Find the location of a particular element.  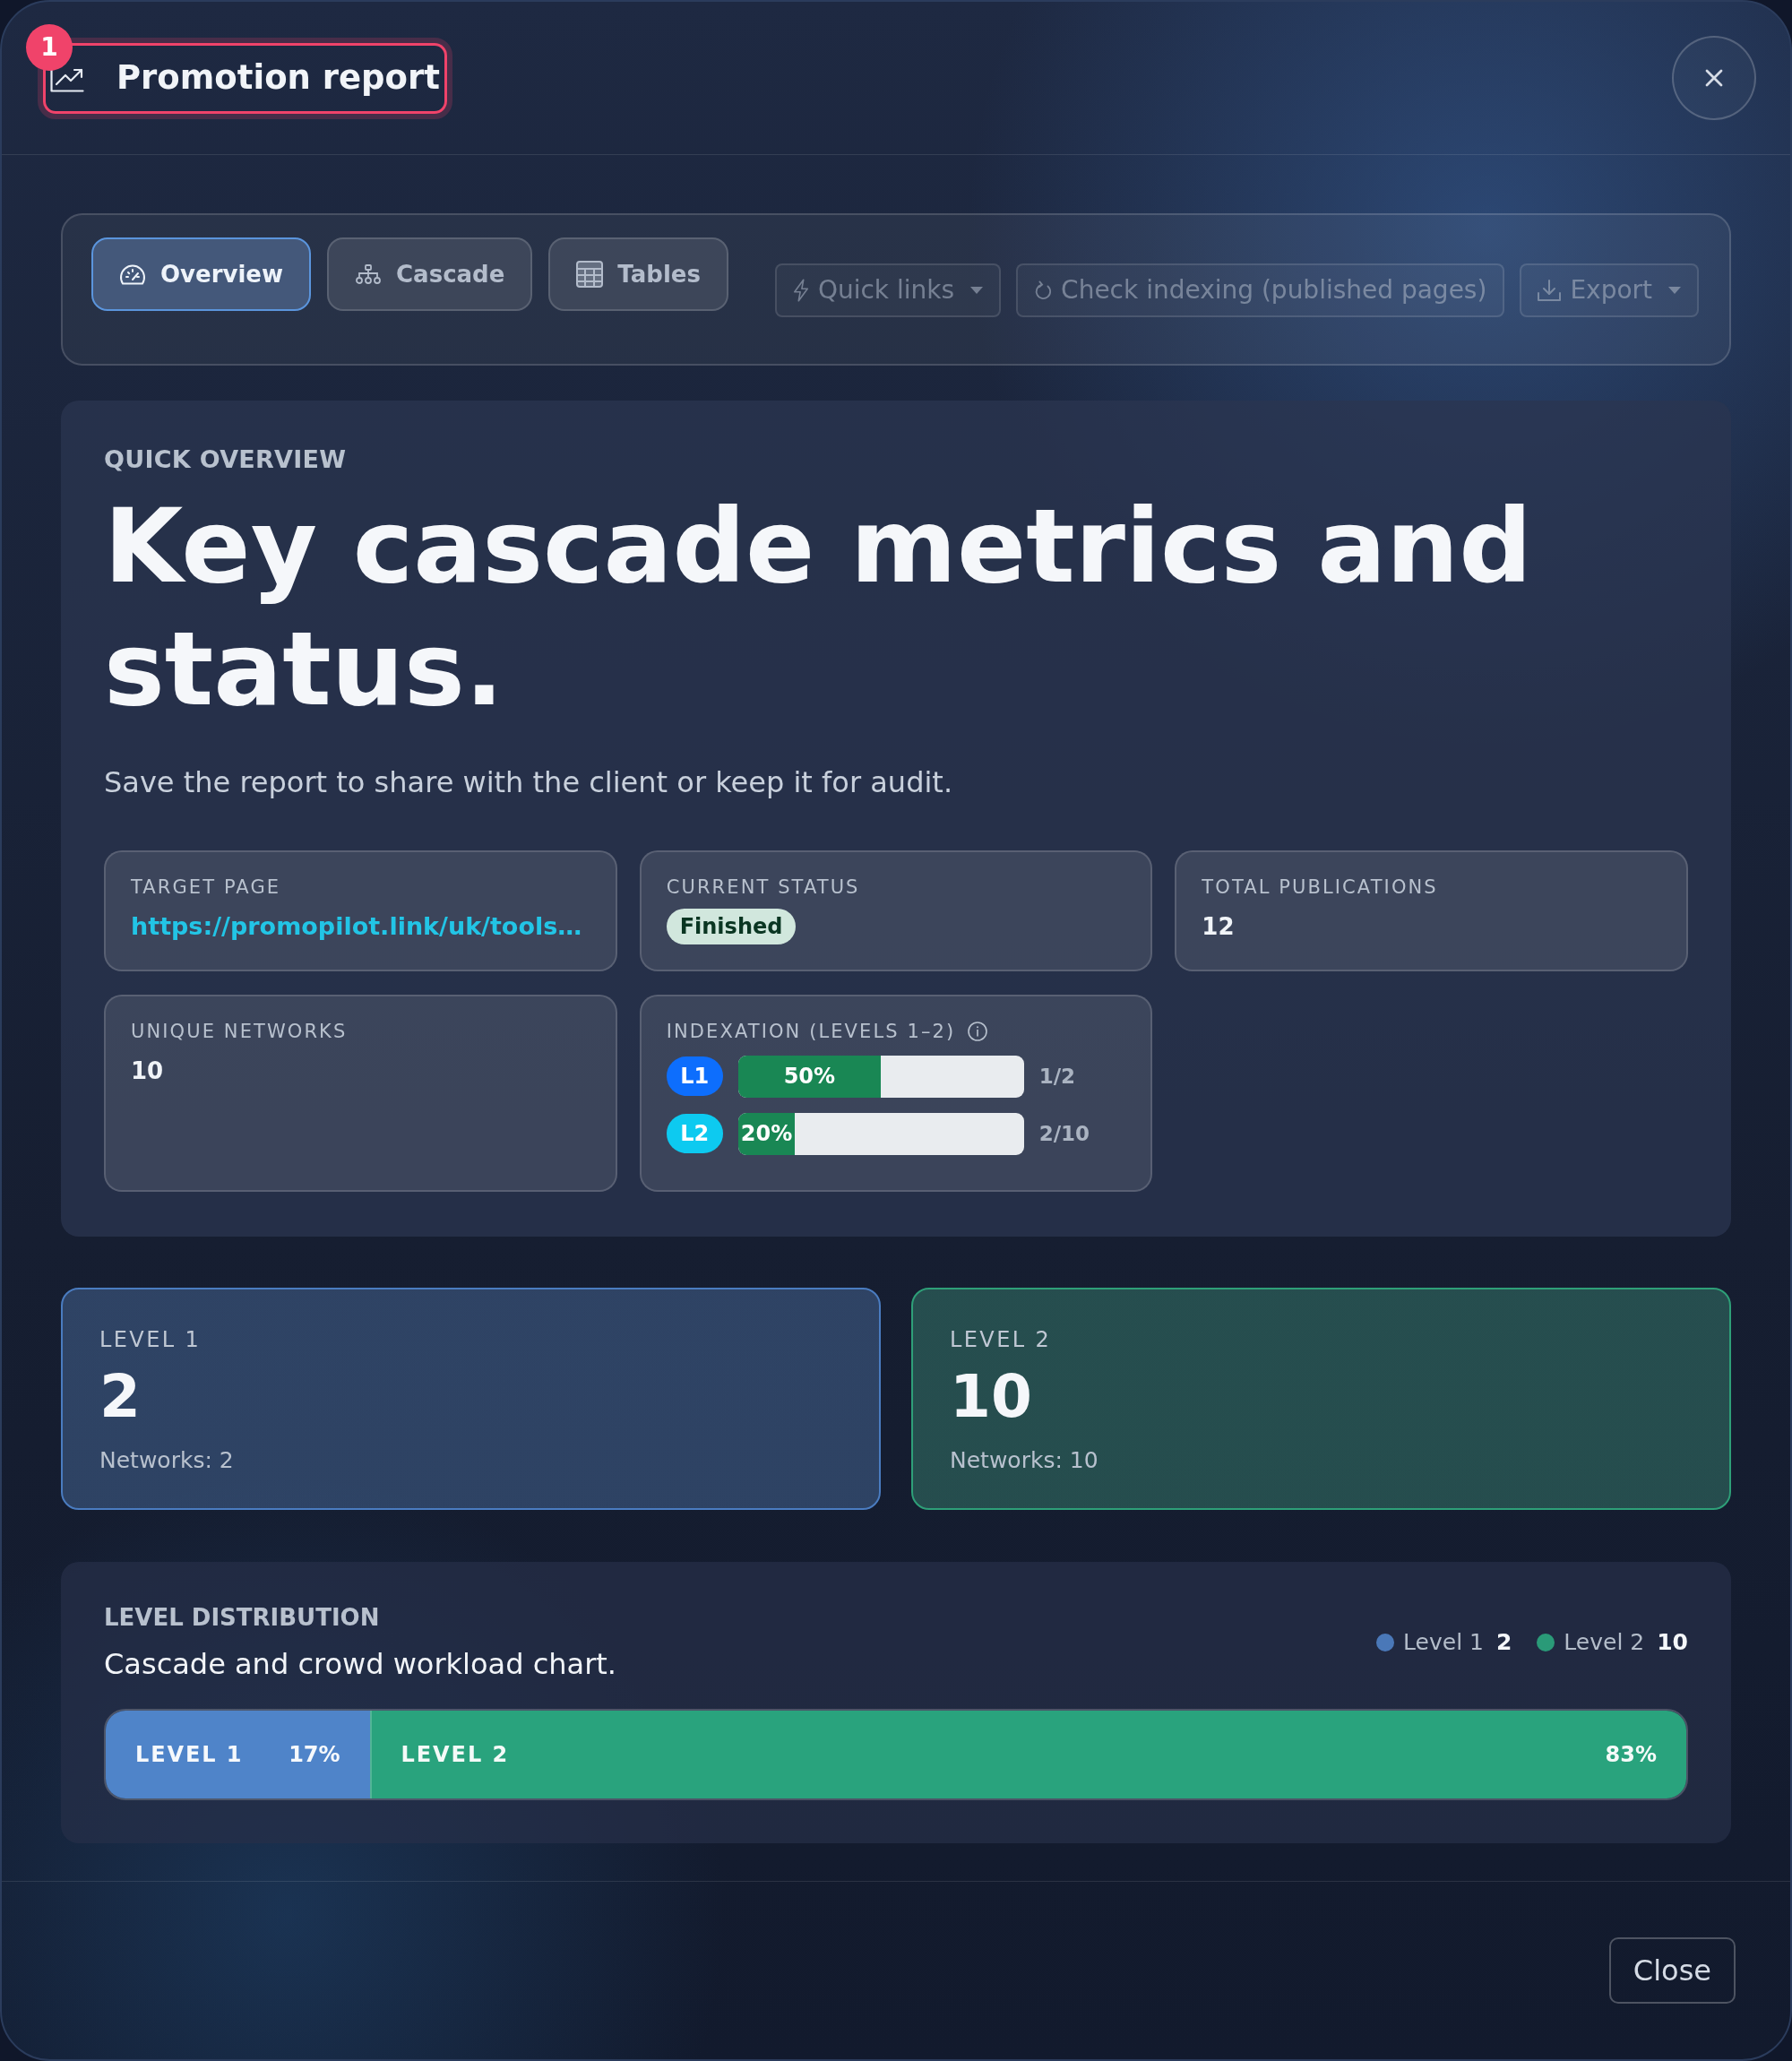

level-label: LEVEL 1 is located at coordinates (150, 1339).